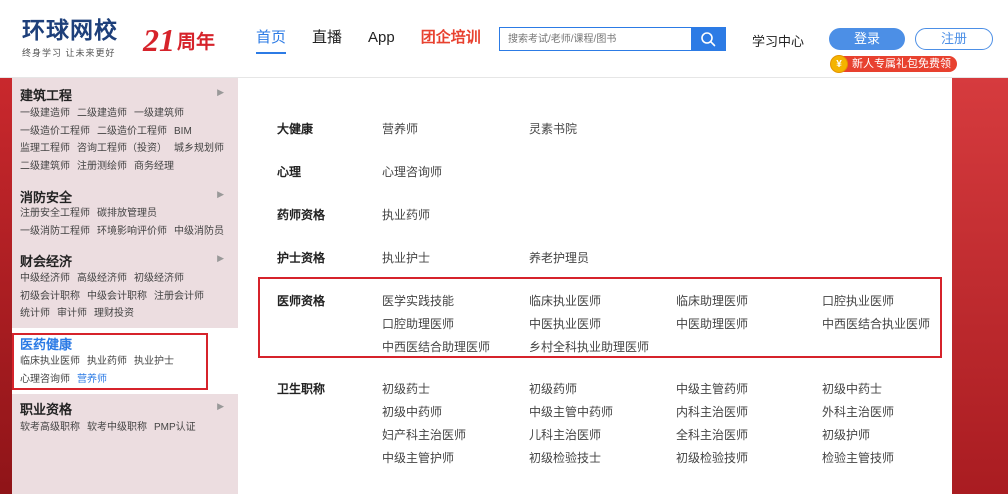 This screenshot has height=494, width=1008. I want to click on exam-link: 执业药师, so click(406, 214).